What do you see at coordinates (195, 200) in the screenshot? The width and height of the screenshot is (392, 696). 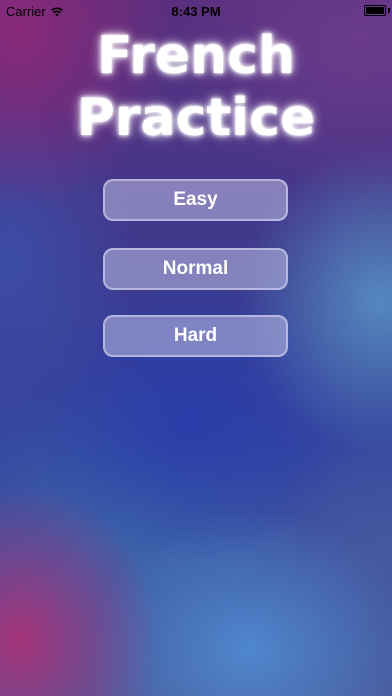 I see `easy-button: Easy` at bounding box center [195, 200].